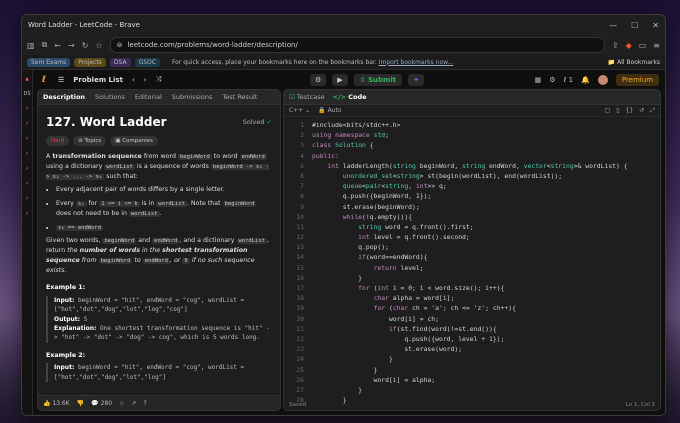 This screenshot has height=423, width=680. Describe the element at coordinates (608, 111) in the screenshot. I see `note-icon: ▢` at that location.